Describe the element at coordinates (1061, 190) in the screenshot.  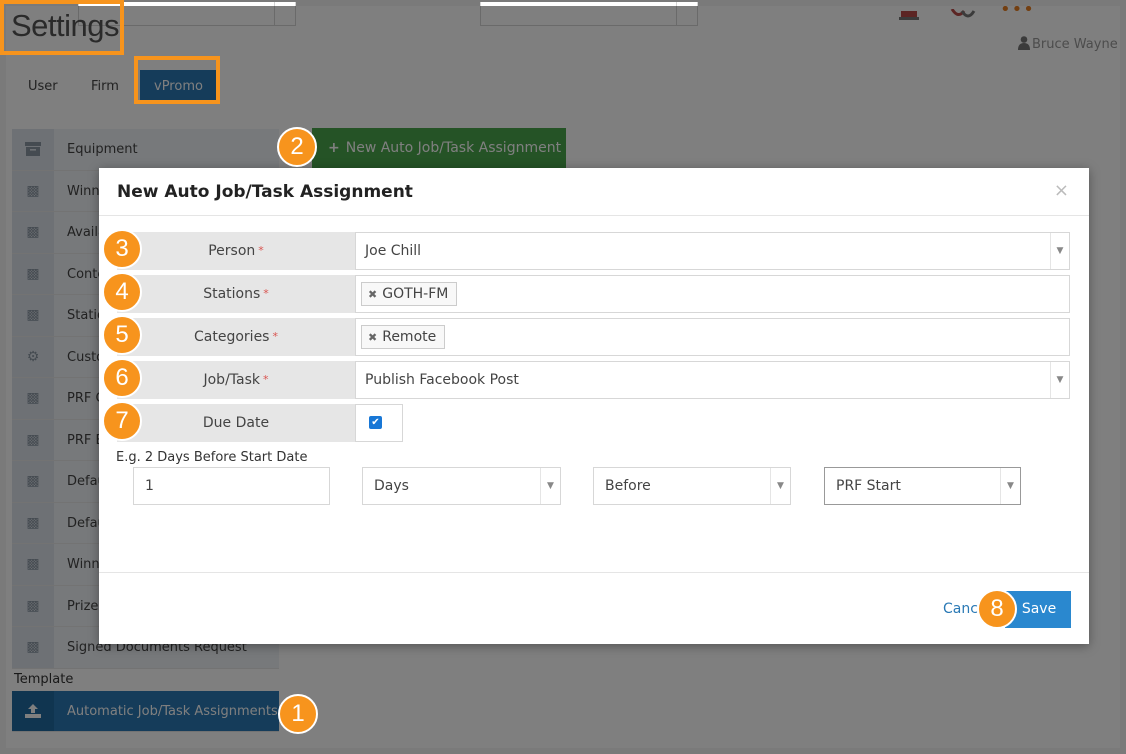
I see `close-icon: ×` at that location.